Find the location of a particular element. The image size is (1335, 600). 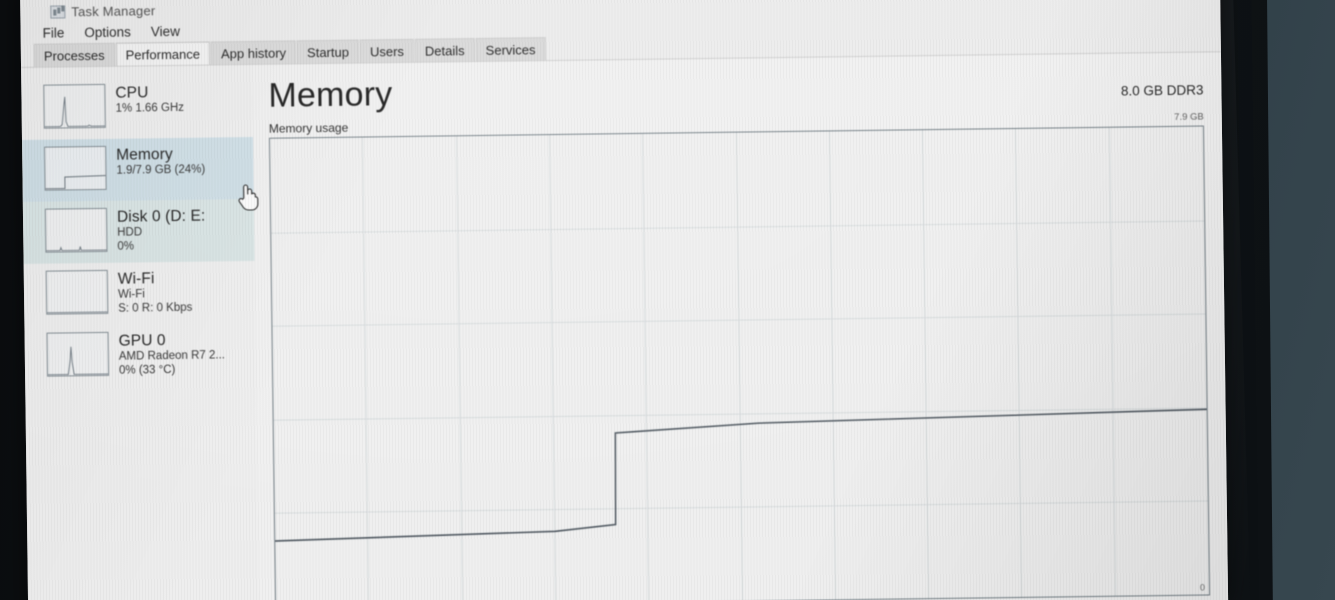

wifi-sparkline-icon is located at coordinates (77, 312).